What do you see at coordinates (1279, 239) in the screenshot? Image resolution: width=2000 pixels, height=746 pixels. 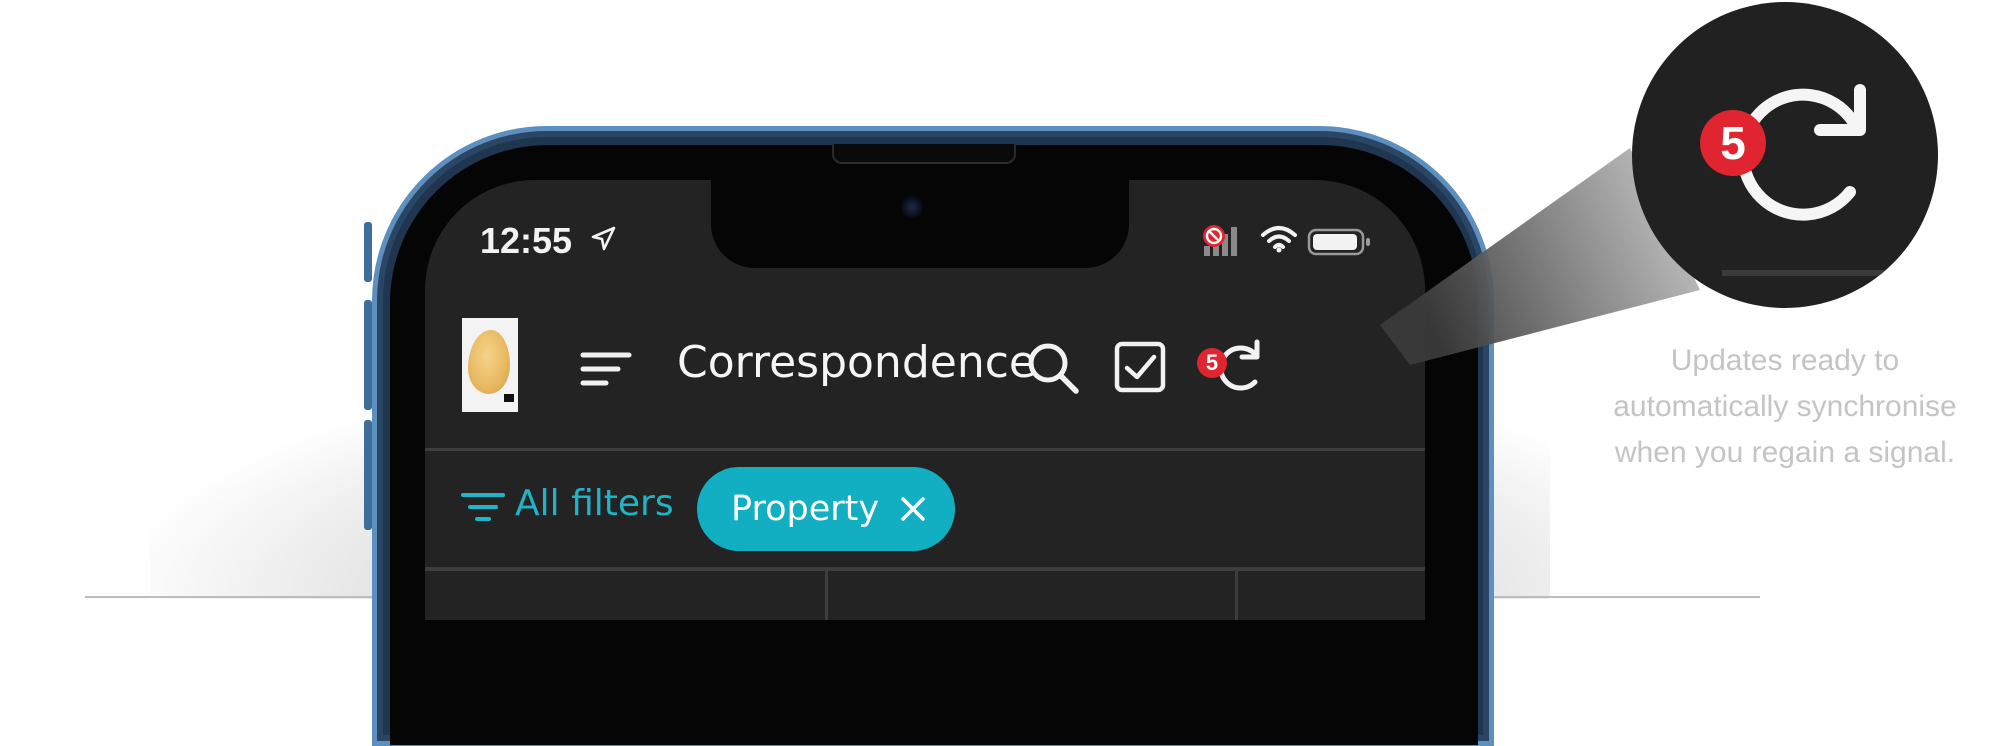 I see `wifi-icon` at bounding box center [1279, 239].